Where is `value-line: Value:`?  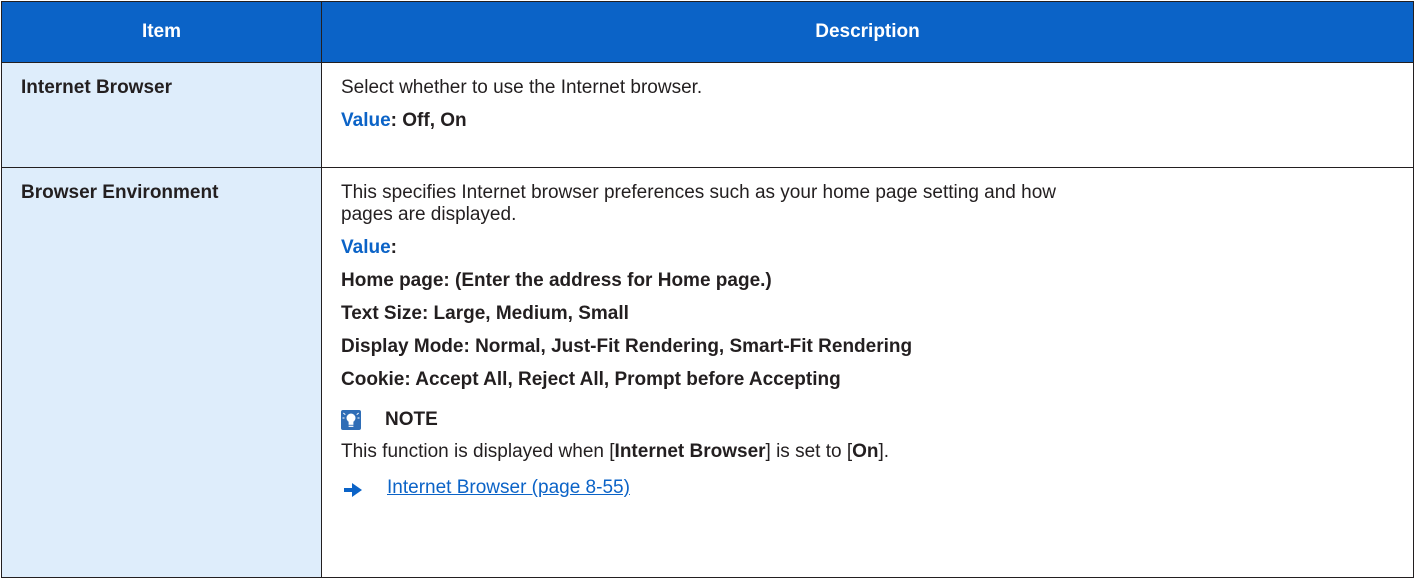
value-line: Value: is located at coordinates (872, 248).